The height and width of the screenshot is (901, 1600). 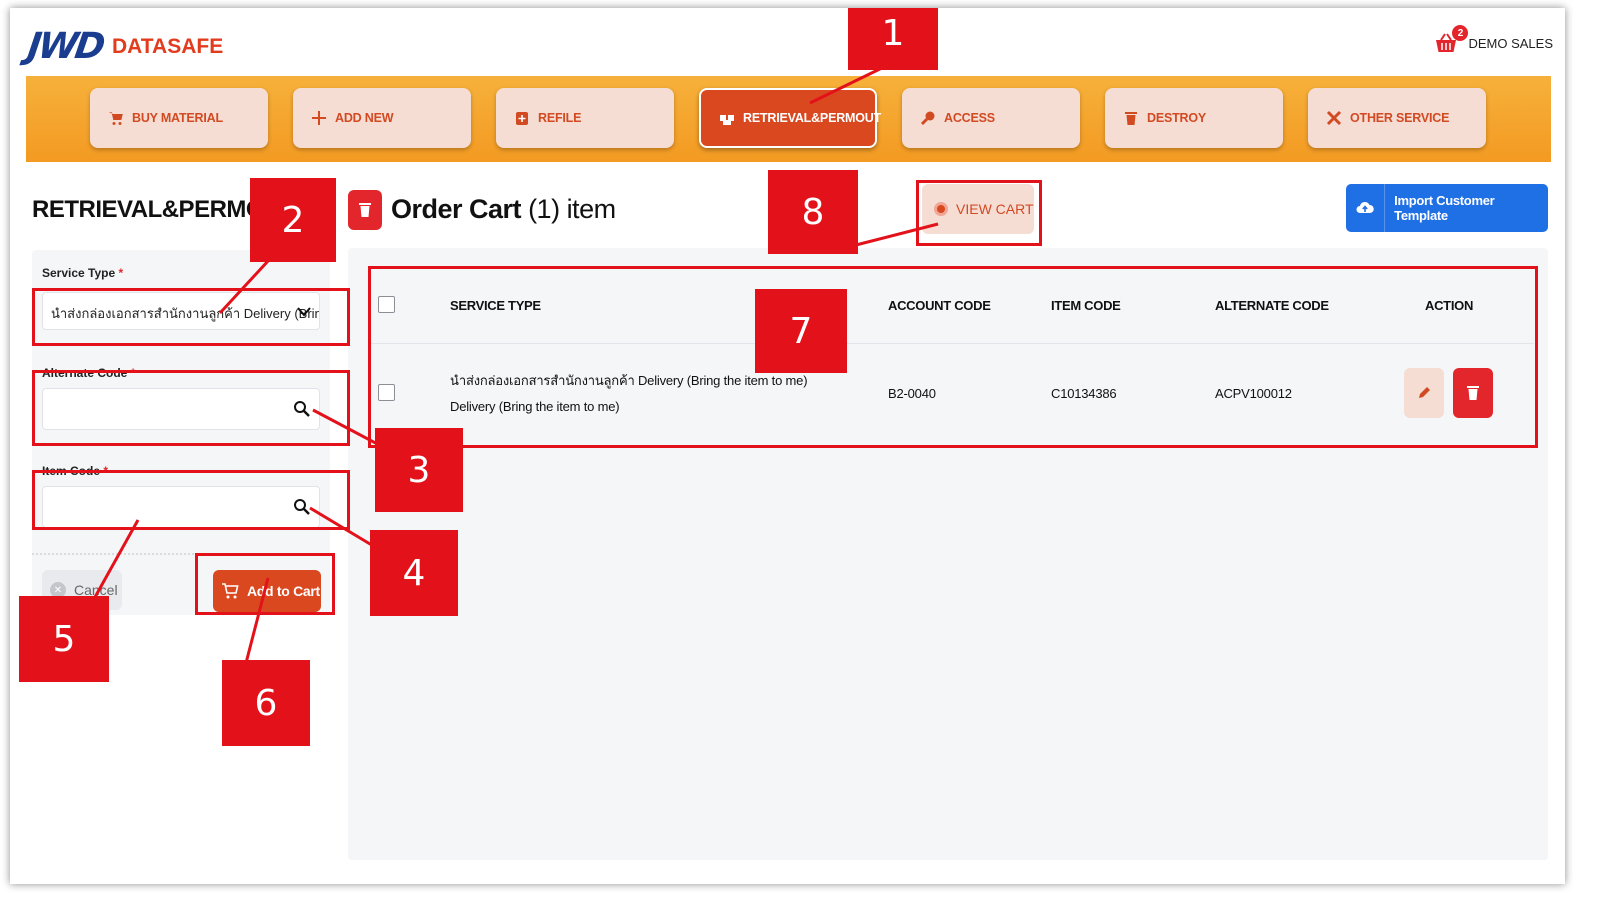 What do you see at coordinates (1131, 118) in the screenshot?
I see `trash-icon` at bounding box center [1131, 118].